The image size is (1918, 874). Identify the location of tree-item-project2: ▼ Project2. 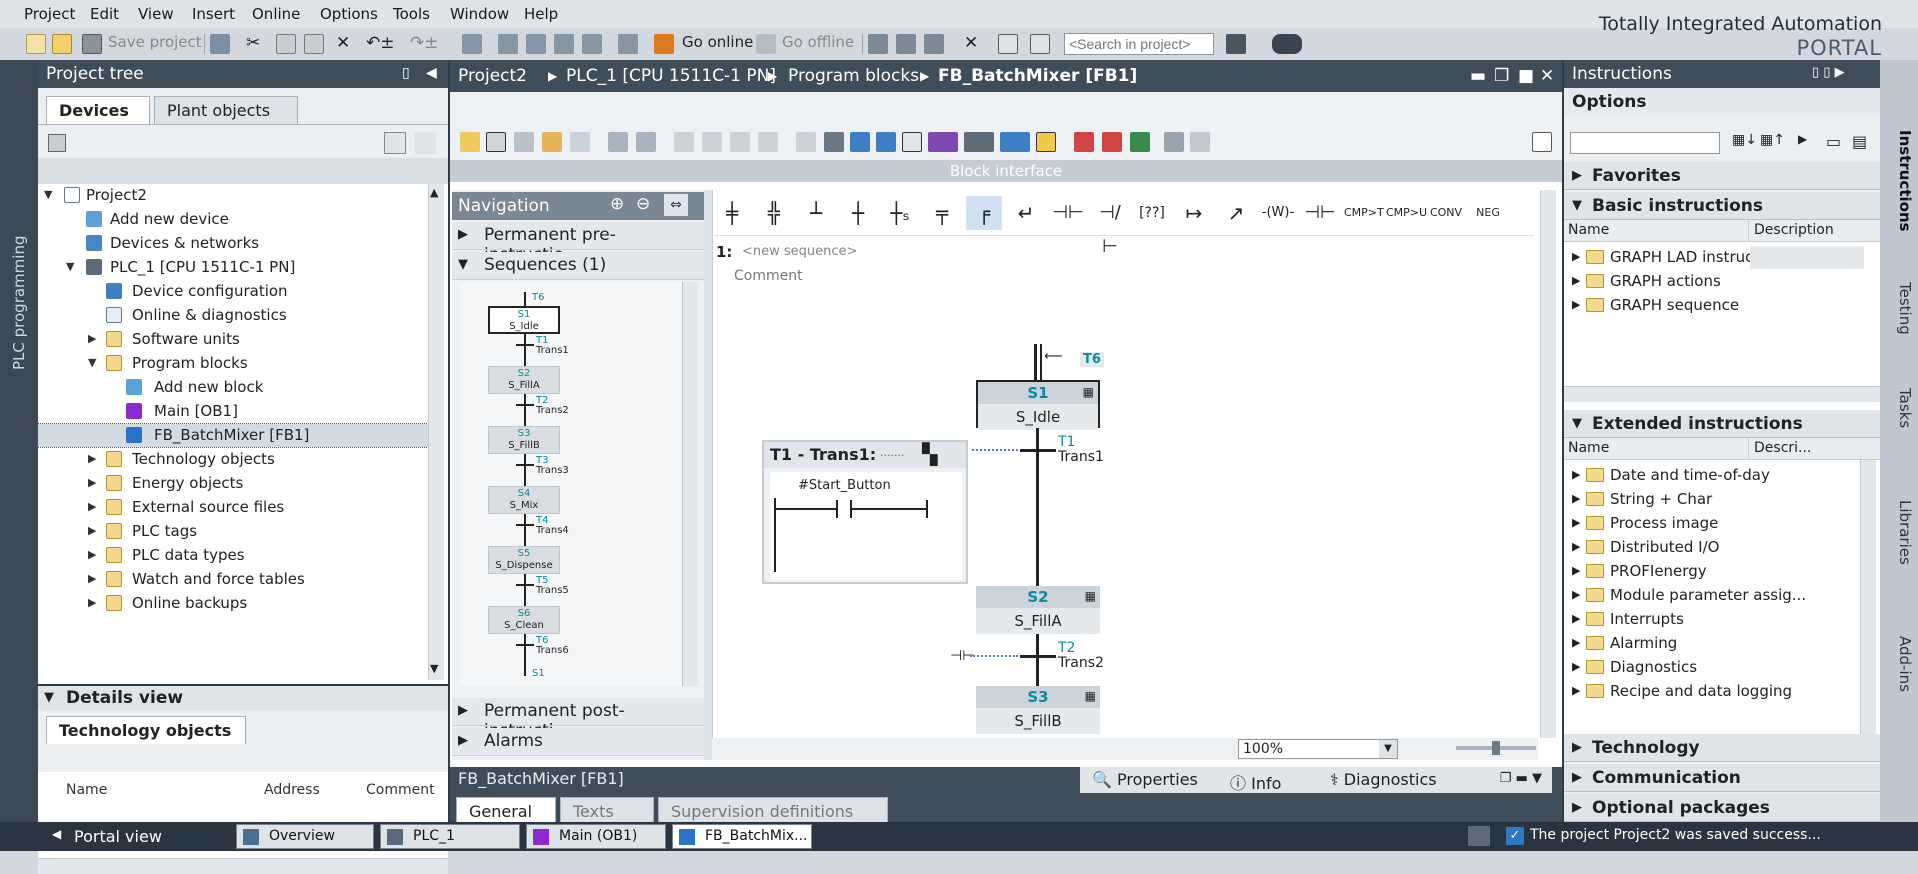
(233, 195).